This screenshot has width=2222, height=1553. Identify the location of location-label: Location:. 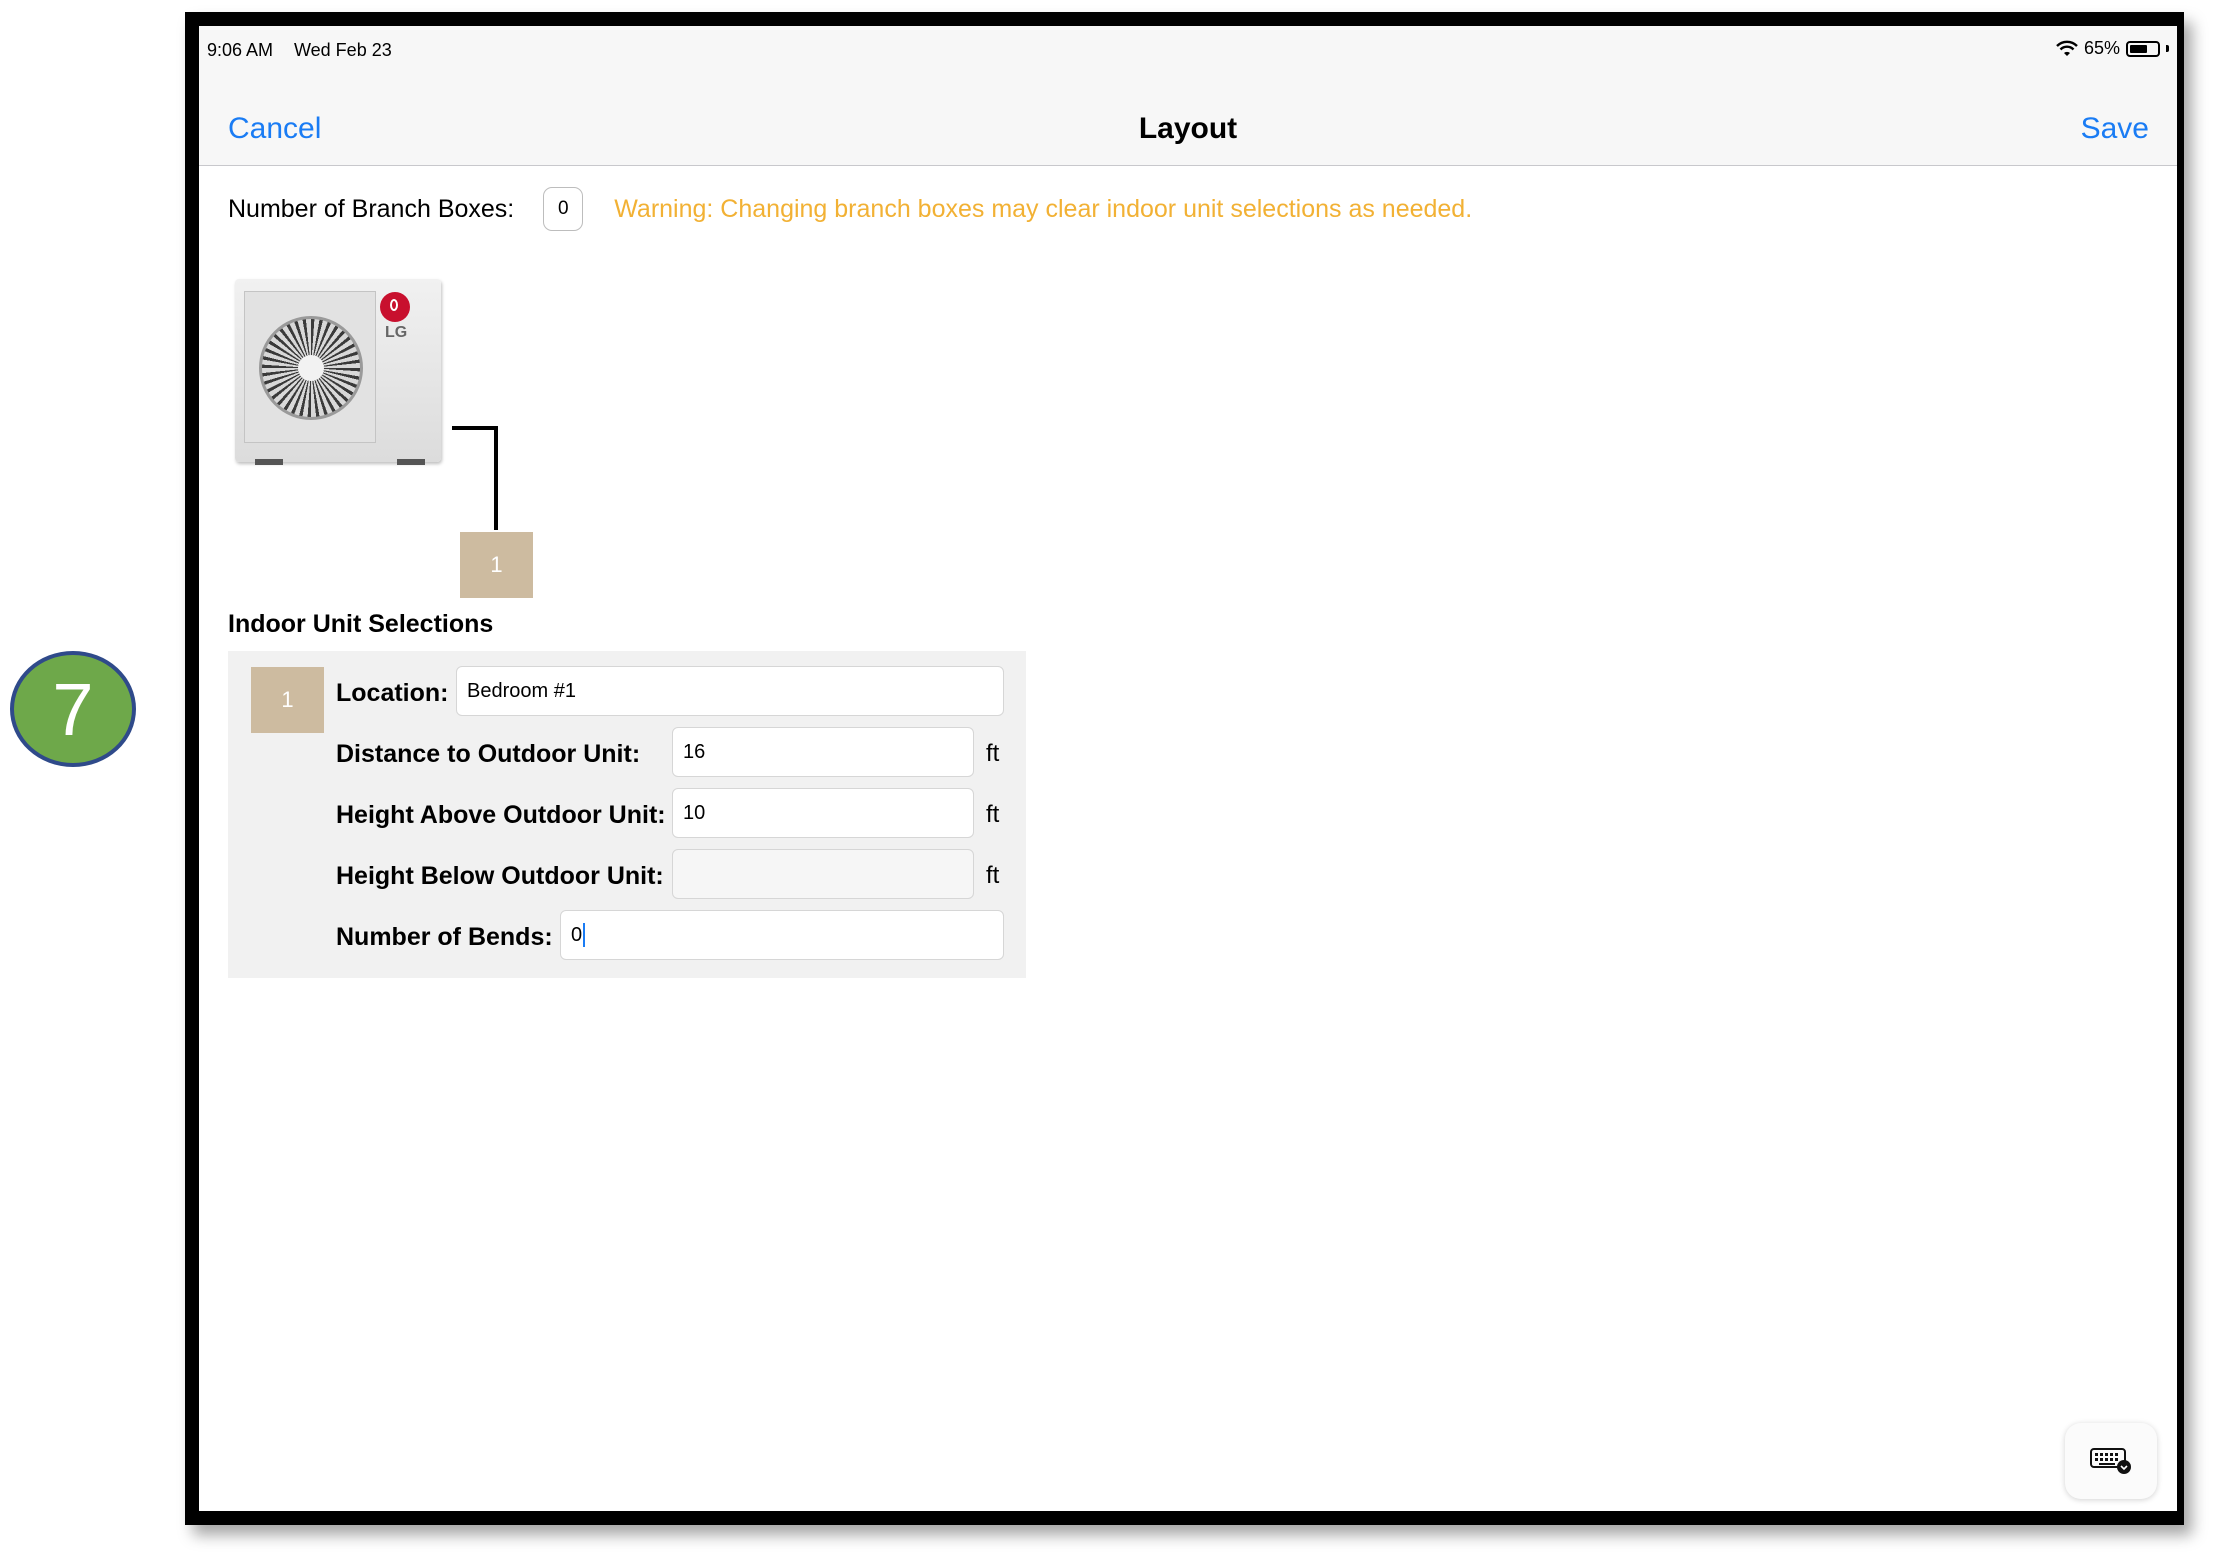
(392, 693).